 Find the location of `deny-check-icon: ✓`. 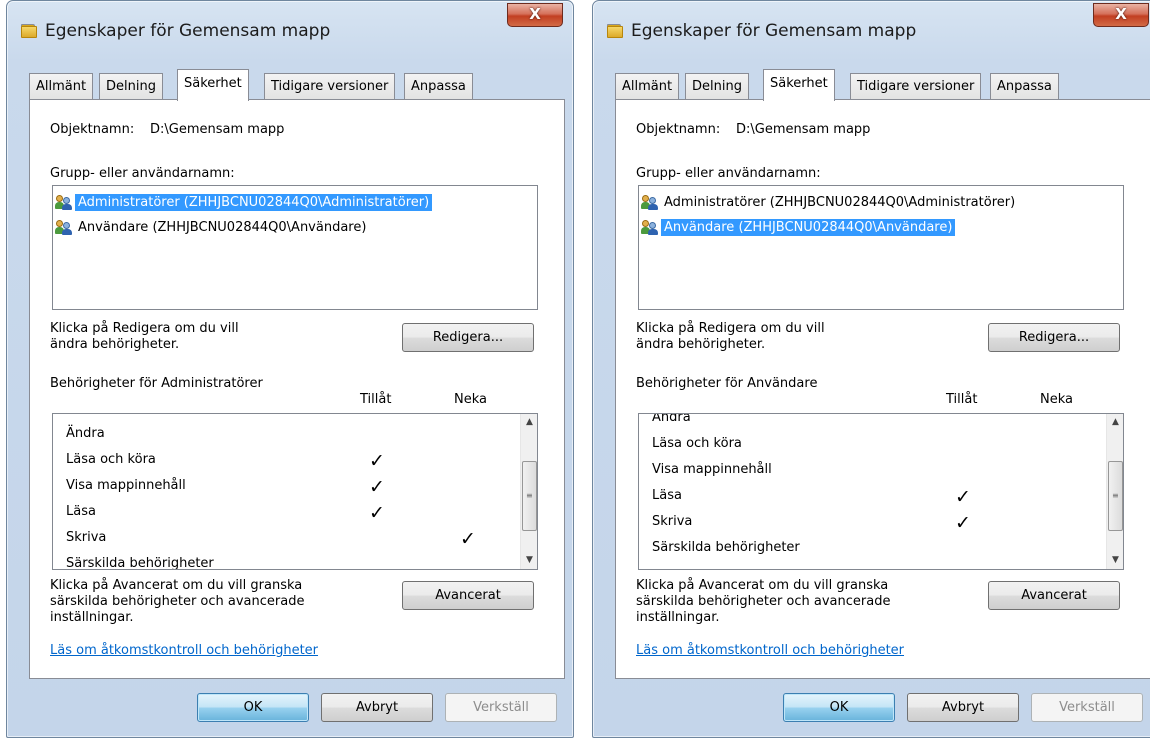

deny-check-icon: ✓ is located at coordinates (468, 539).